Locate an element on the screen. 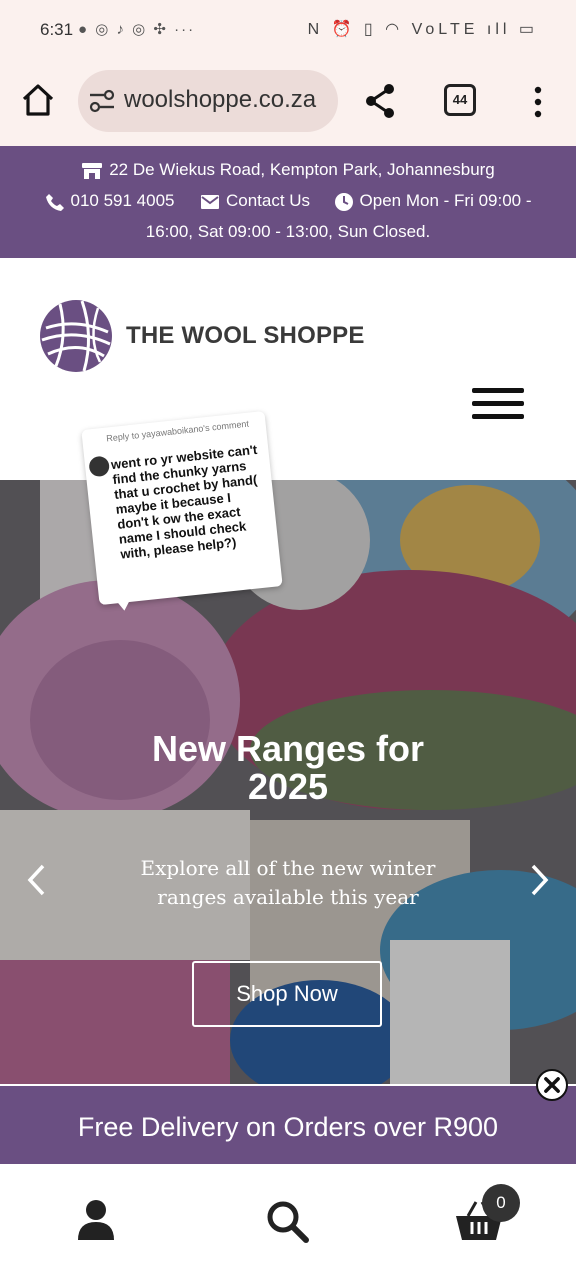 The height and width of the screenshot is (1272, 576). status-bar: 6:31 ● ◎ ♪ ◎ ✣ ··· N ⏰ ▯ ◠ VoLTE ıll ▭ is located at coordinates (288, 30).